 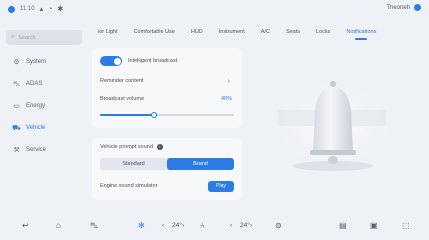 I want to click on status-time: 11:10, so click(x=27, y=9).